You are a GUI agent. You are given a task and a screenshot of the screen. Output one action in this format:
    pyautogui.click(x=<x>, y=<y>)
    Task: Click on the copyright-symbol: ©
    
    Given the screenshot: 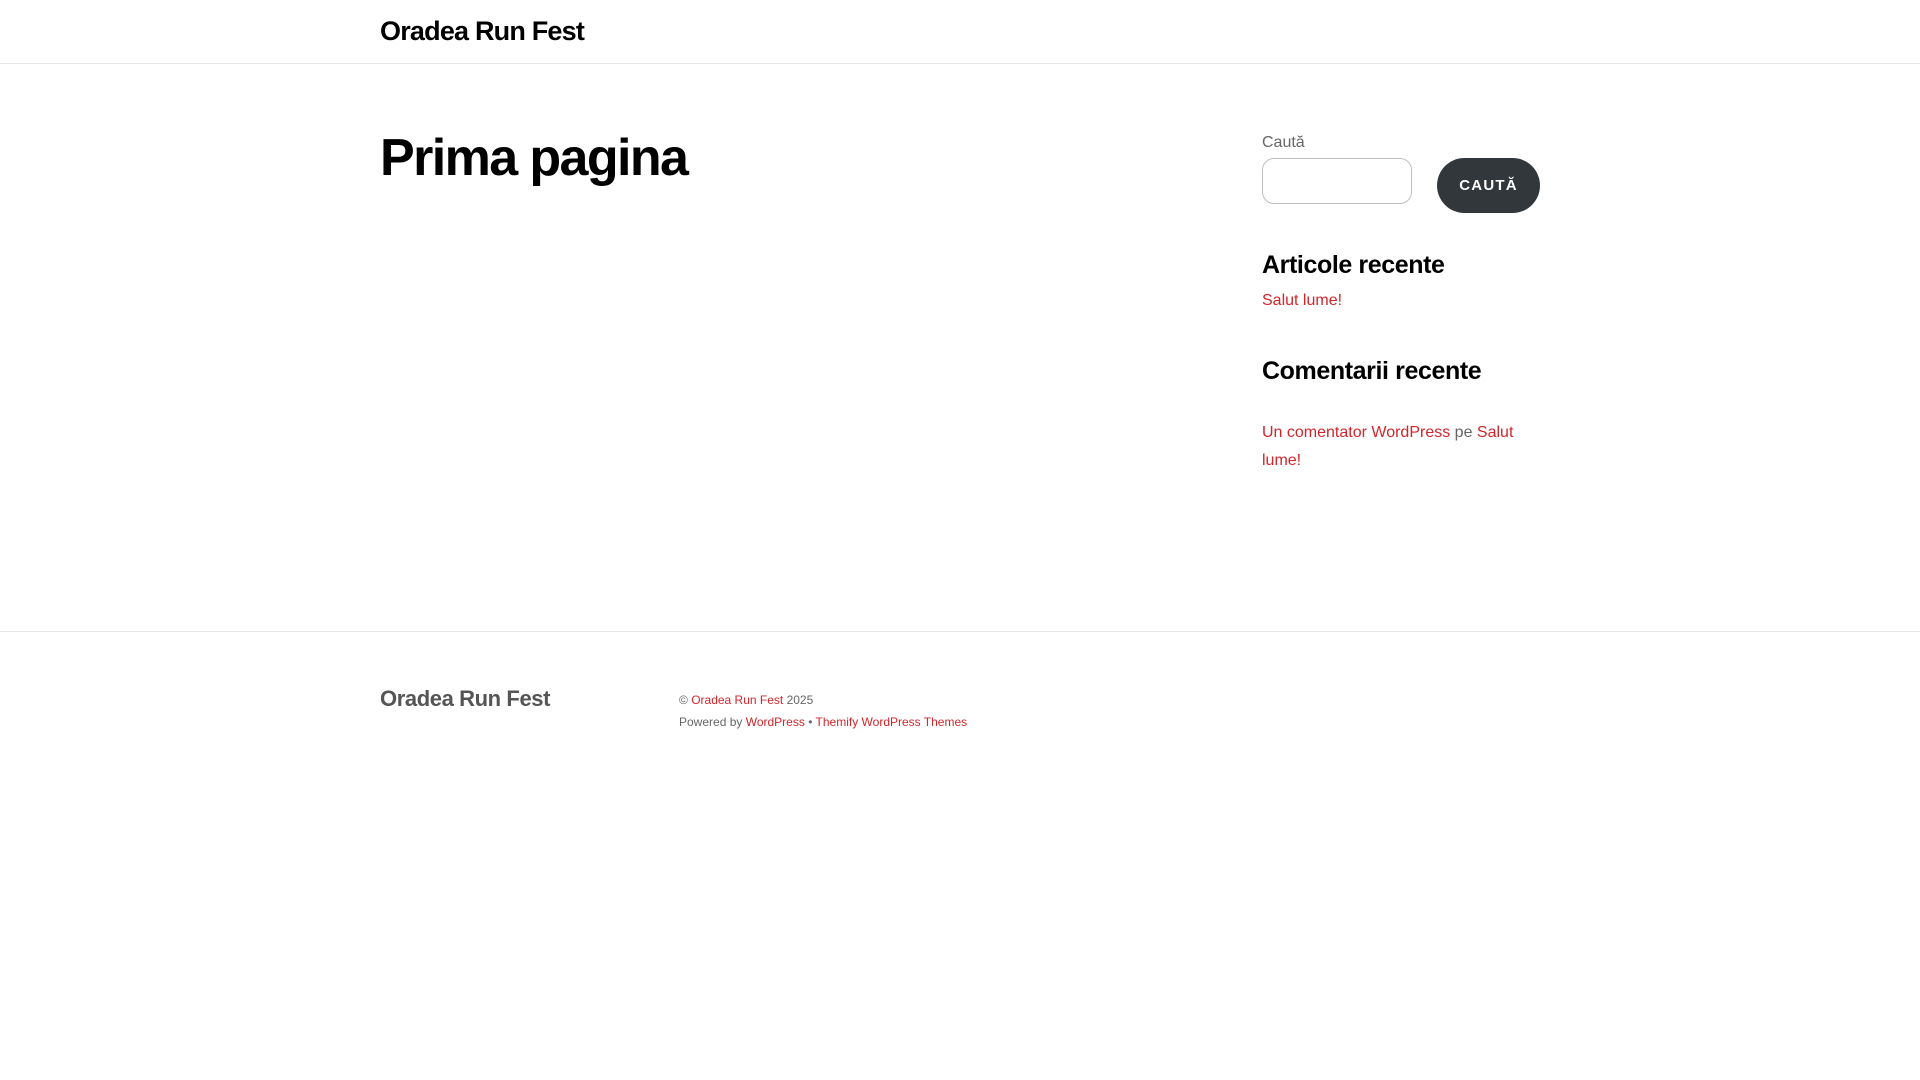 What is the action you would take?
    pyautogui.click(x=683, y=700)
    